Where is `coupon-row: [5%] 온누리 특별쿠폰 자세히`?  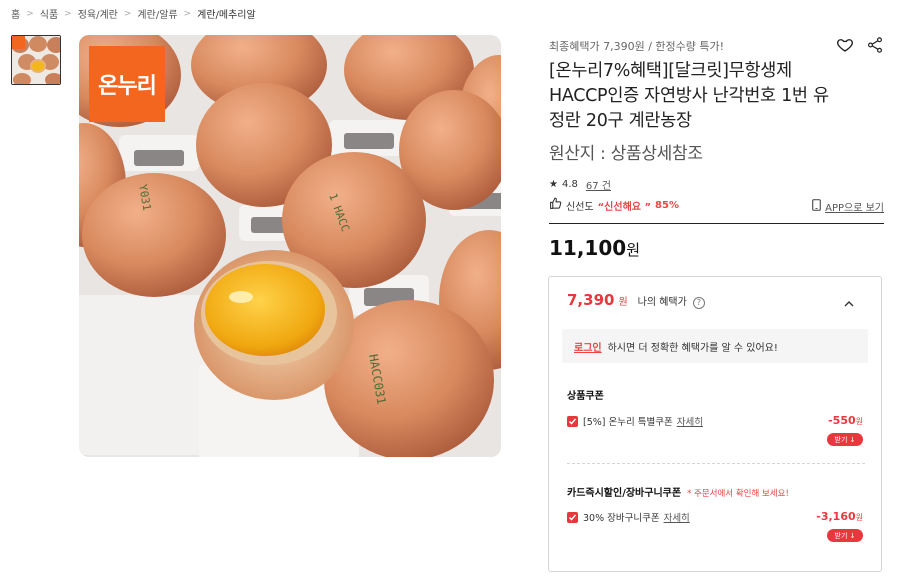 coupon-row: [5%] 온누리 특별쿠폰 자세히 is located at coordinates (717, 421).